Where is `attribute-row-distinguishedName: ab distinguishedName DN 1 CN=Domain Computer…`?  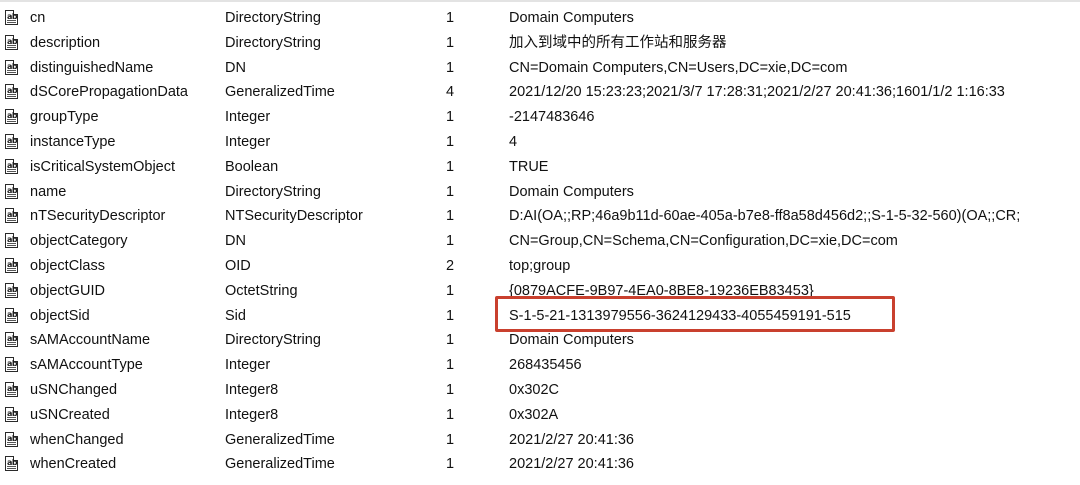
attribute-row-distinguishedName: ab distinguishedName DN 1 CN=Domain Computer… is located at coordinates (540, 68).